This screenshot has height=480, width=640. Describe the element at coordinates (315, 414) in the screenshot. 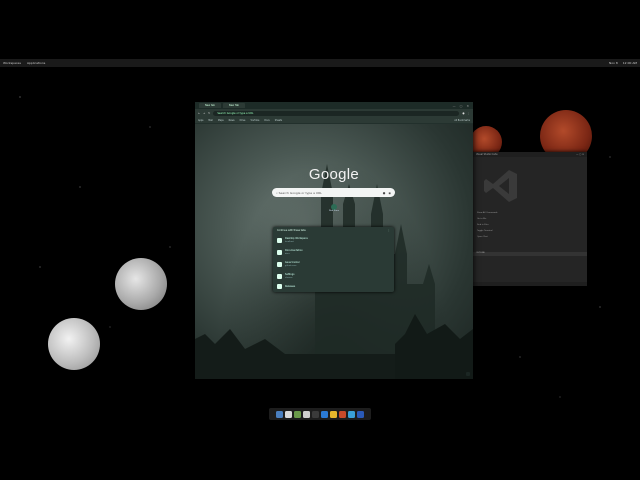

I see `monitor-icon` at that location.